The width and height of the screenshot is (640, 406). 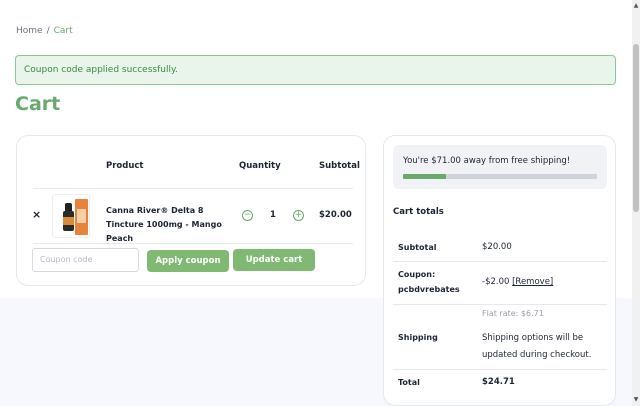 What do you see at coordinates (500, 176) in the screenshot?
I see `free-shipping-progress-bar` at bounding box center [500, 176].